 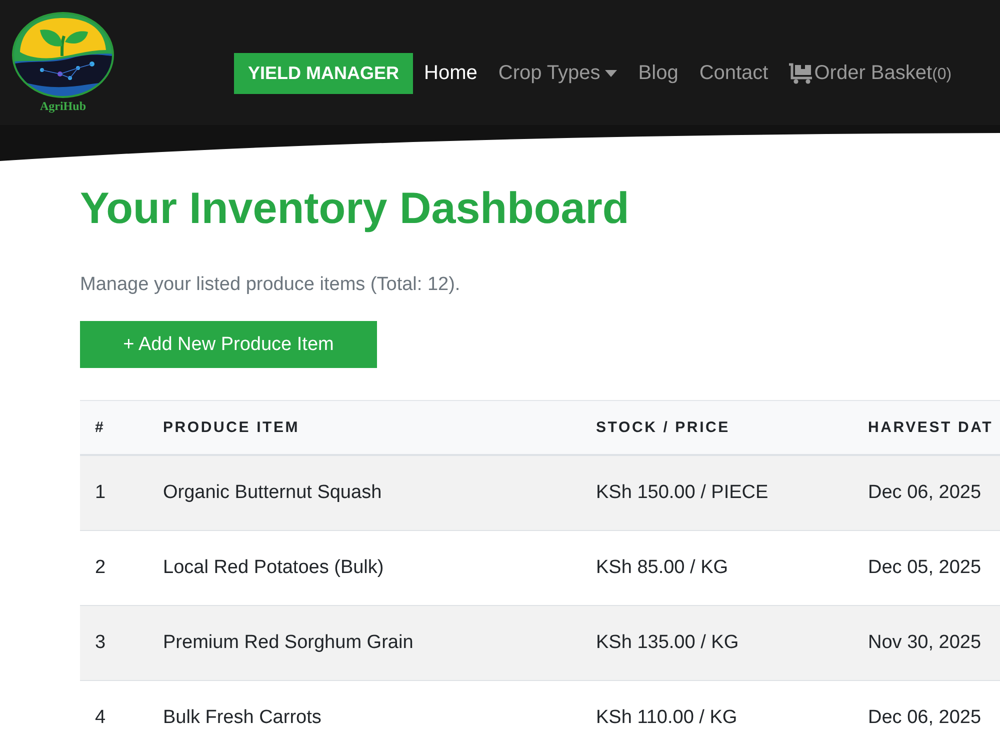 What do you see at coordinates (100, 493) in the screenshot?
I see `table-cell-text: 1` at bounding box center [100, 493].